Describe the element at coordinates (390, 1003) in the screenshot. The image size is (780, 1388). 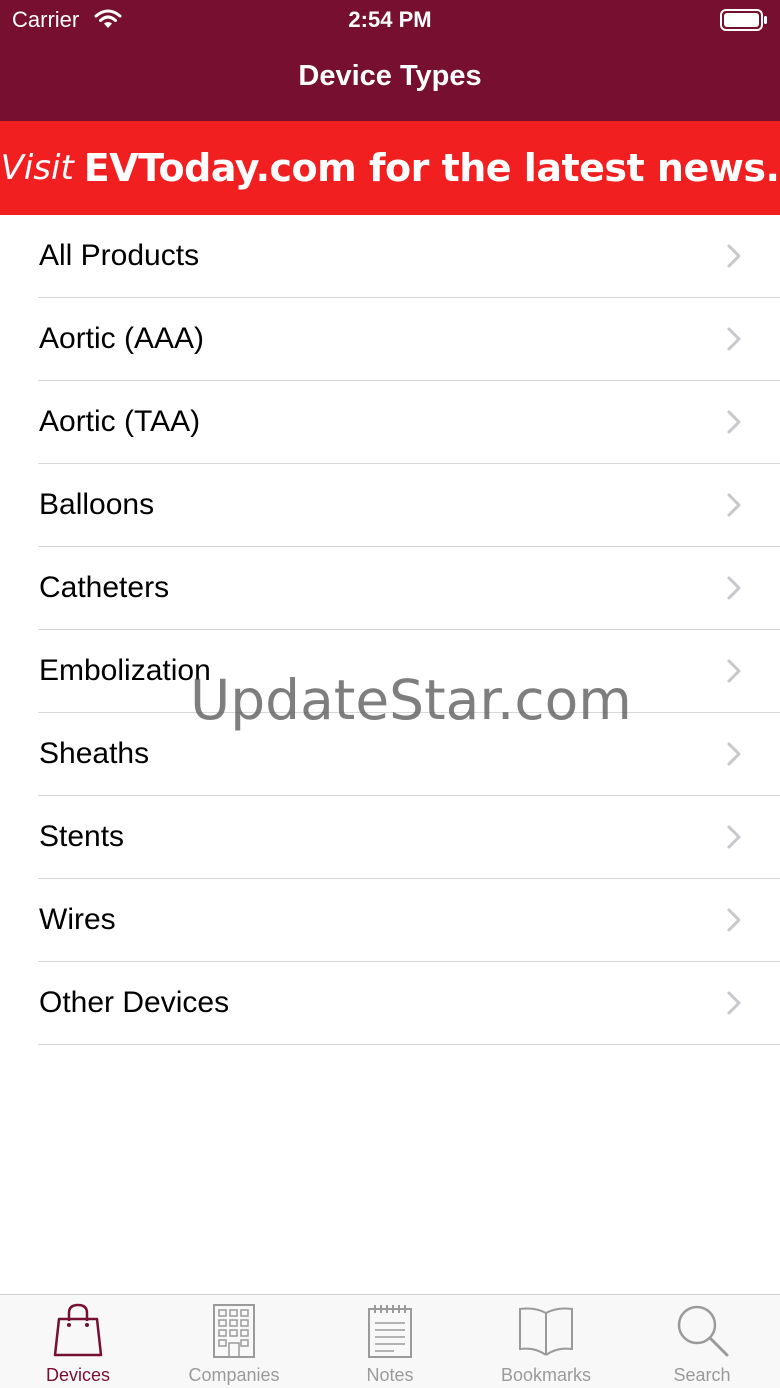
I see `list-item-other-devices: Other Devices` at that location.